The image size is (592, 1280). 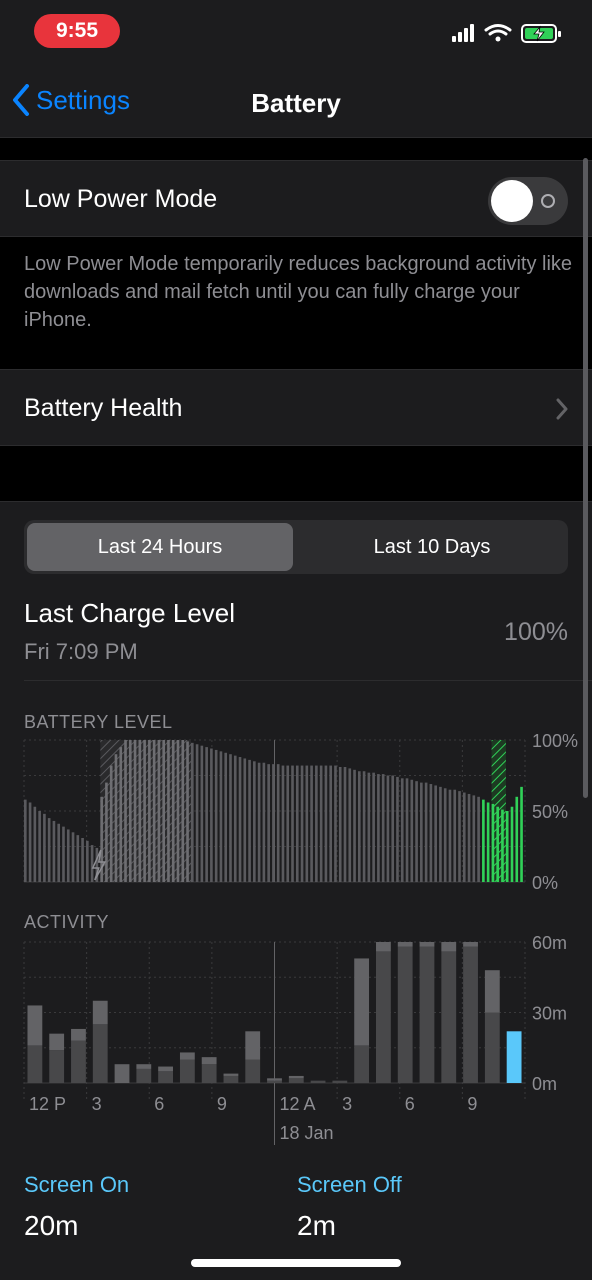 What do you see at coordinates (511, 34) in the screenshot?
I see `status-icons` at bounding box center [511, 34].